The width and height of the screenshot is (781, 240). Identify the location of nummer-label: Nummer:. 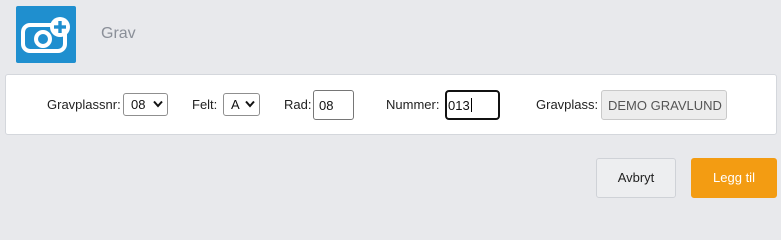
(413, 104).